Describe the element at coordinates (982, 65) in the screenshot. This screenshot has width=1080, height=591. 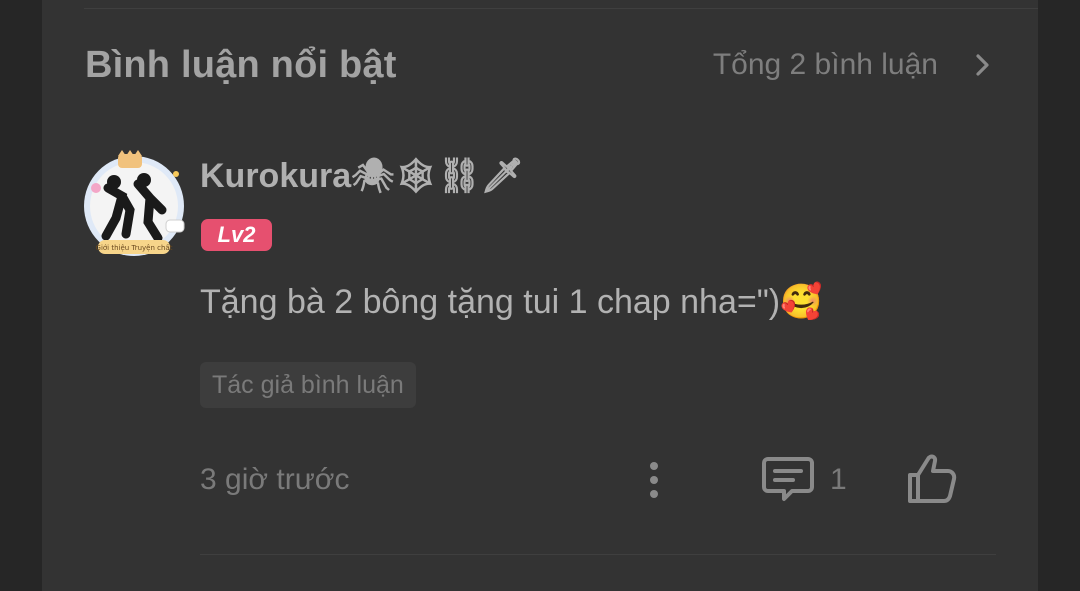
I see `chevron-right-icon` at that location.